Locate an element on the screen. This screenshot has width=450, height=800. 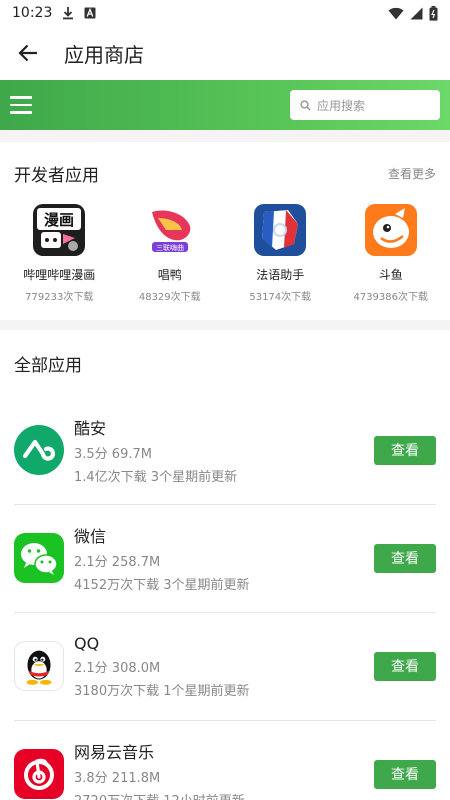
dev-app-name: 法语助手 is located at coordinates (280, 275).